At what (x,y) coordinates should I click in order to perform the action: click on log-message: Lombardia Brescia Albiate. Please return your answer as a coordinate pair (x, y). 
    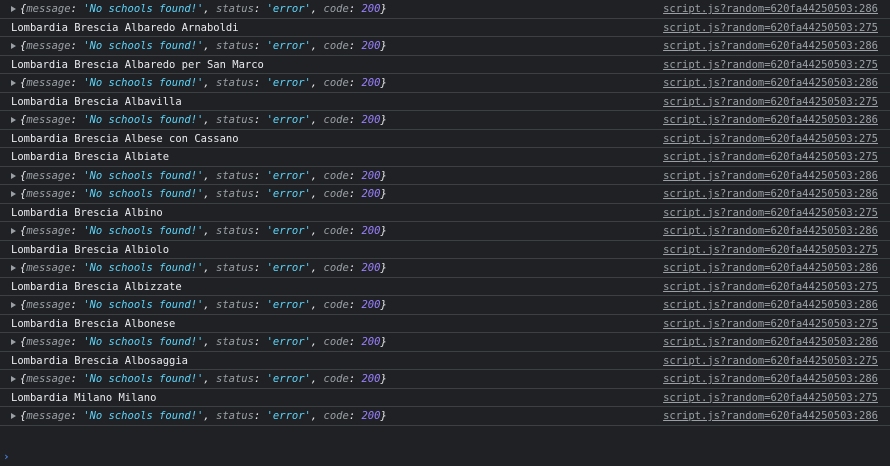
    Looking at the image, I should click on (90, 157).